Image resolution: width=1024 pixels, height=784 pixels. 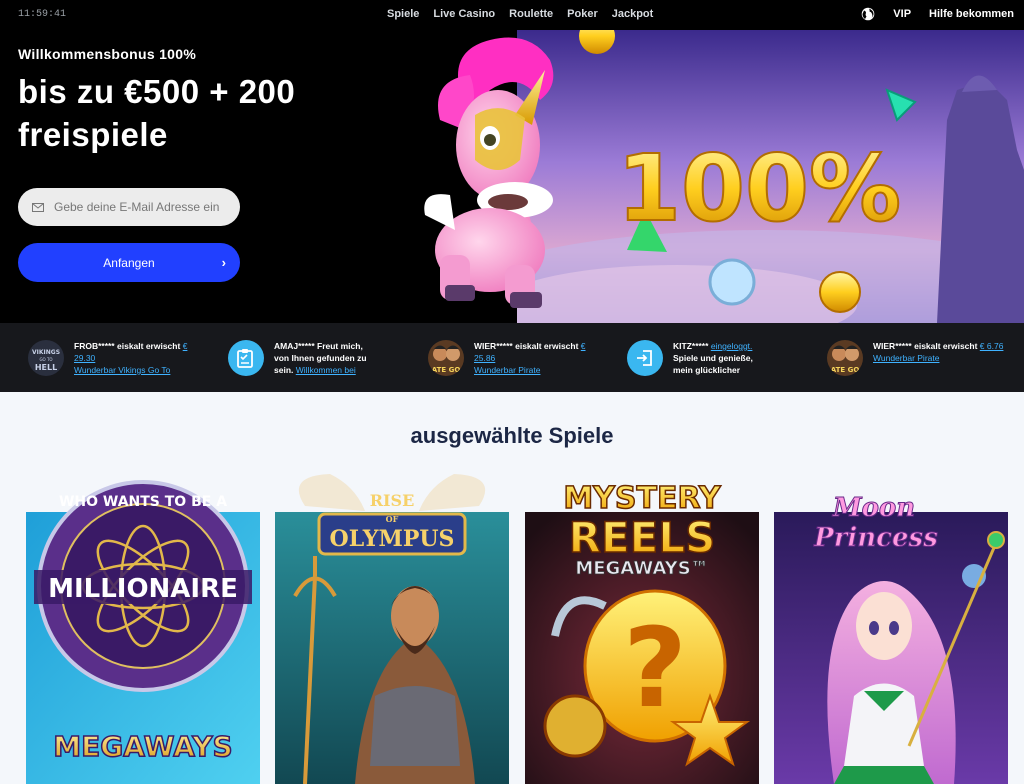 I want to click on game-title-top: WHO WANTS TO BE A, so click(x=143, y=502).